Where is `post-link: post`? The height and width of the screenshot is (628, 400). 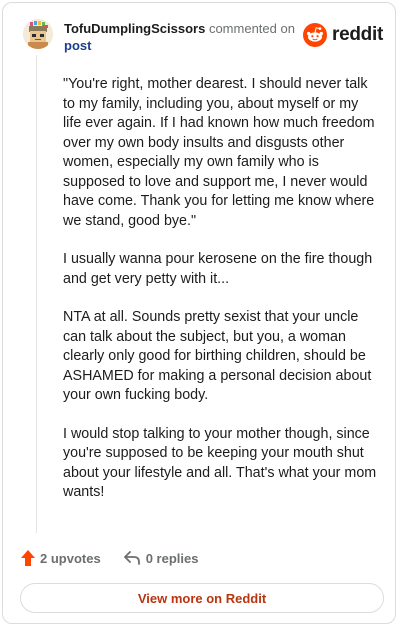
post-link: post is located at coordinates (77, 45).